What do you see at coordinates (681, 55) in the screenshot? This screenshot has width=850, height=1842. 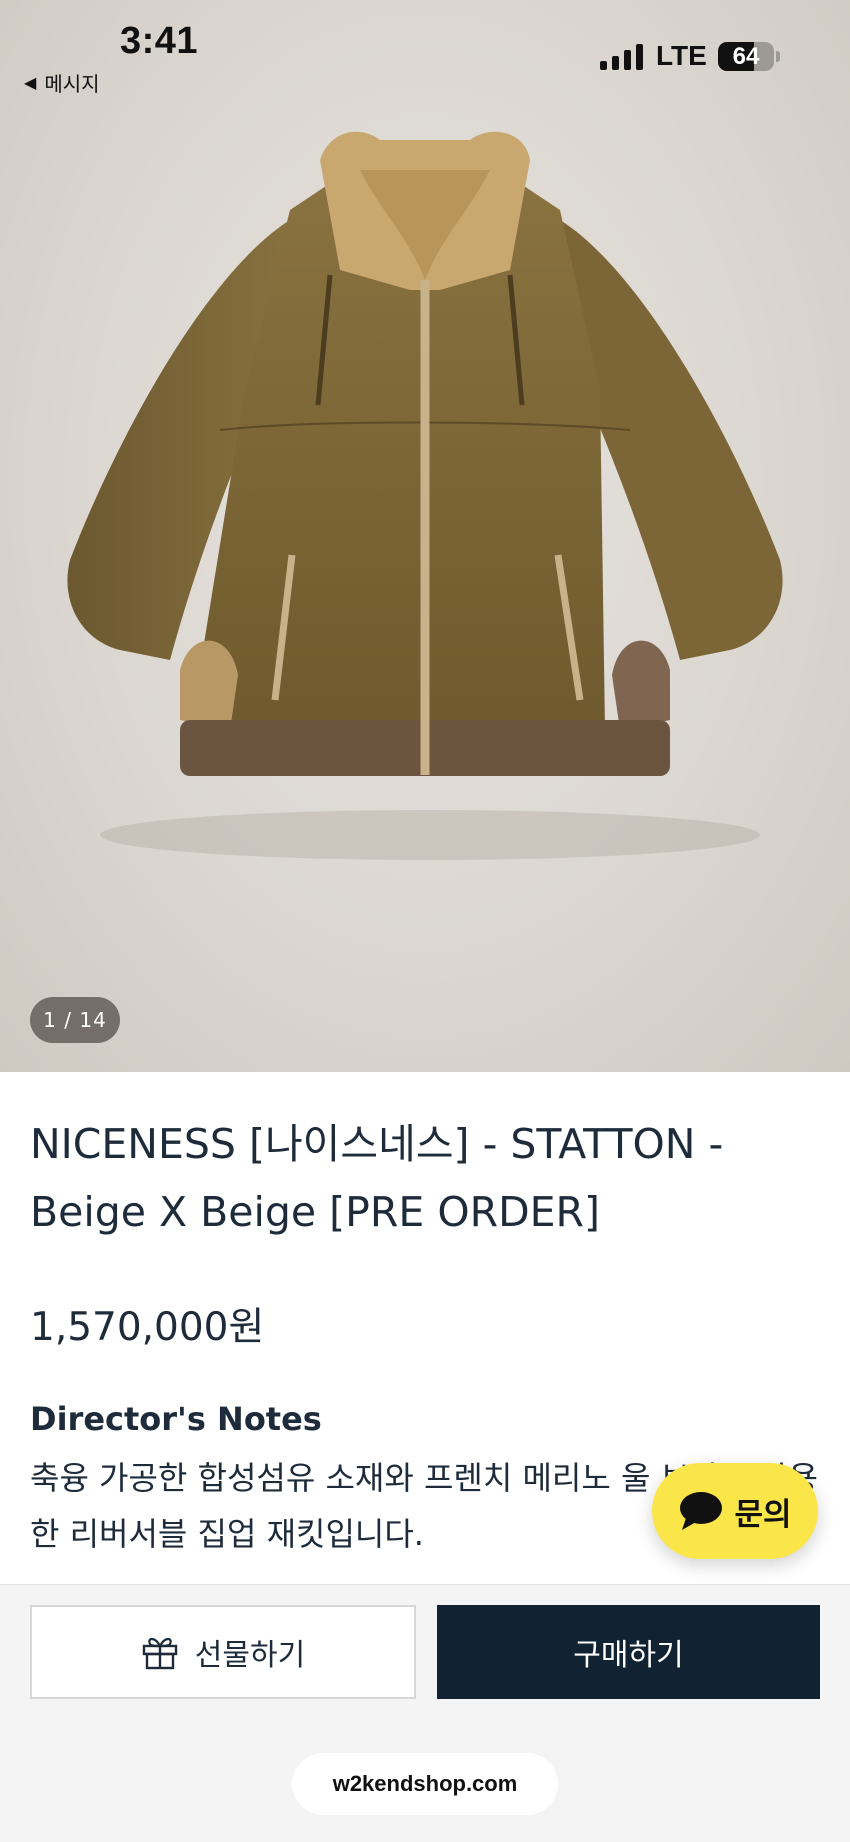 I see `network-type: LTE` at bounding box center [681, 55].